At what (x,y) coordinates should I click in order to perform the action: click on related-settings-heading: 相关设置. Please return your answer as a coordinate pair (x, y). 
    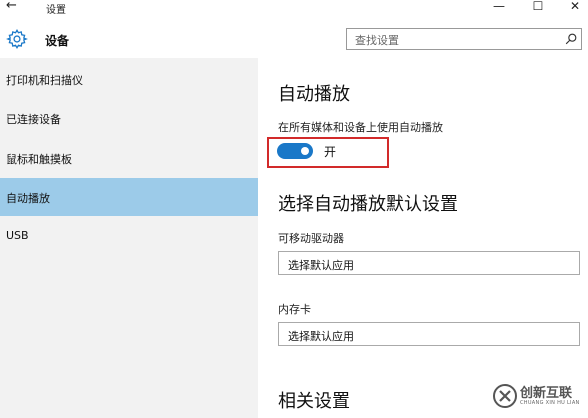
    Looking at the image, I should click on (314, 401).